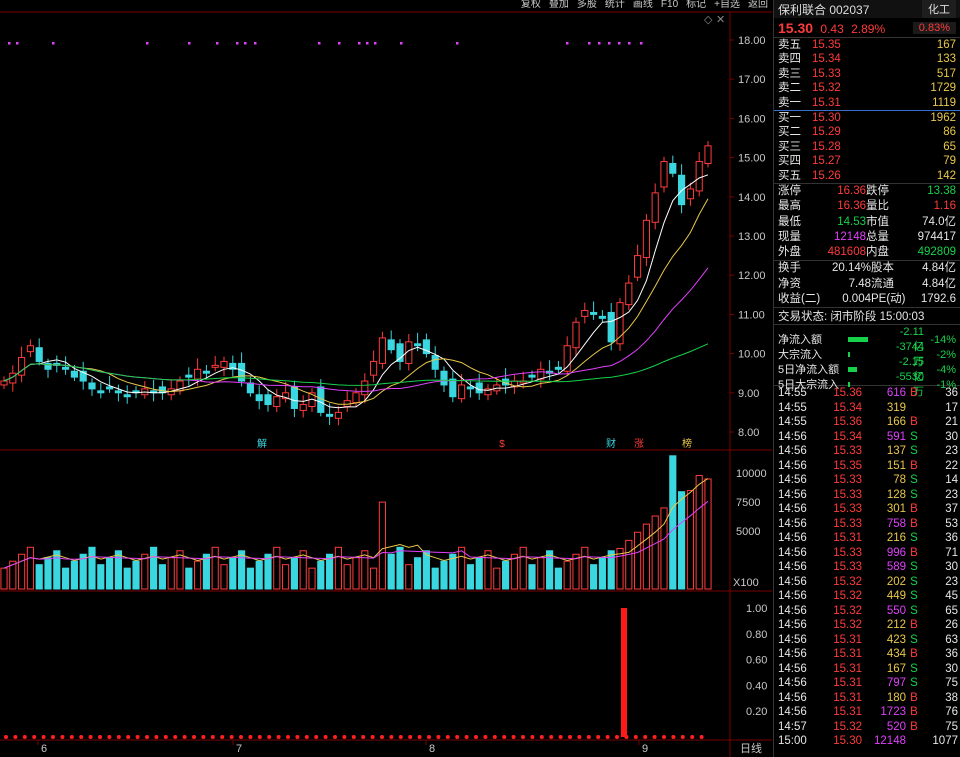 Image resolution: width=960 pixels, height=757 pixels. Describe the element at coordinates (800, 339) in the screenshot. I see `flow-label: 净流入额` at that location.